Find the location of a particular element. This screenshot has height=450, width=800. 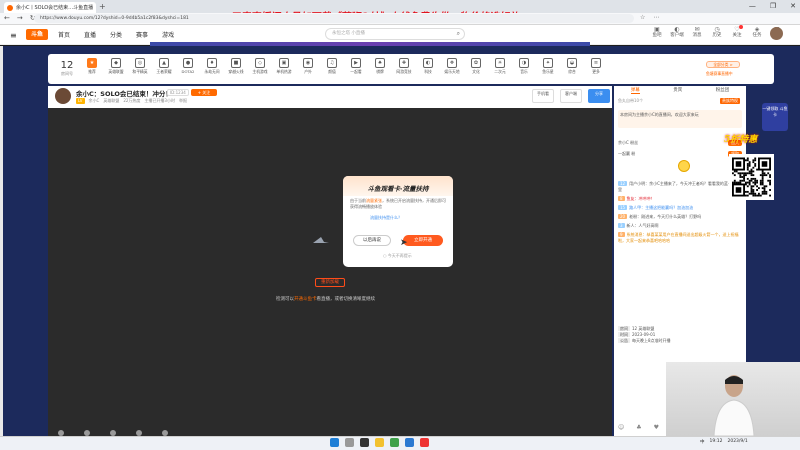

douyu-logo: 斗鱼 is located at coordinates (37, 34).